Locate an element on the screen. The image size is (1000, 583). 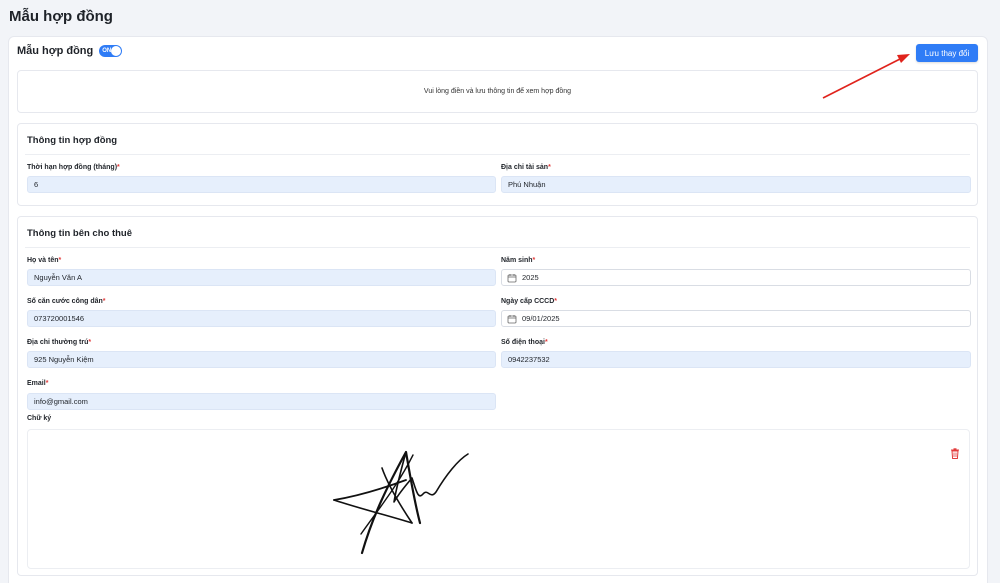
lessor-info-title: Thông tin bên cho thuê is located at coordinates (80, 233).